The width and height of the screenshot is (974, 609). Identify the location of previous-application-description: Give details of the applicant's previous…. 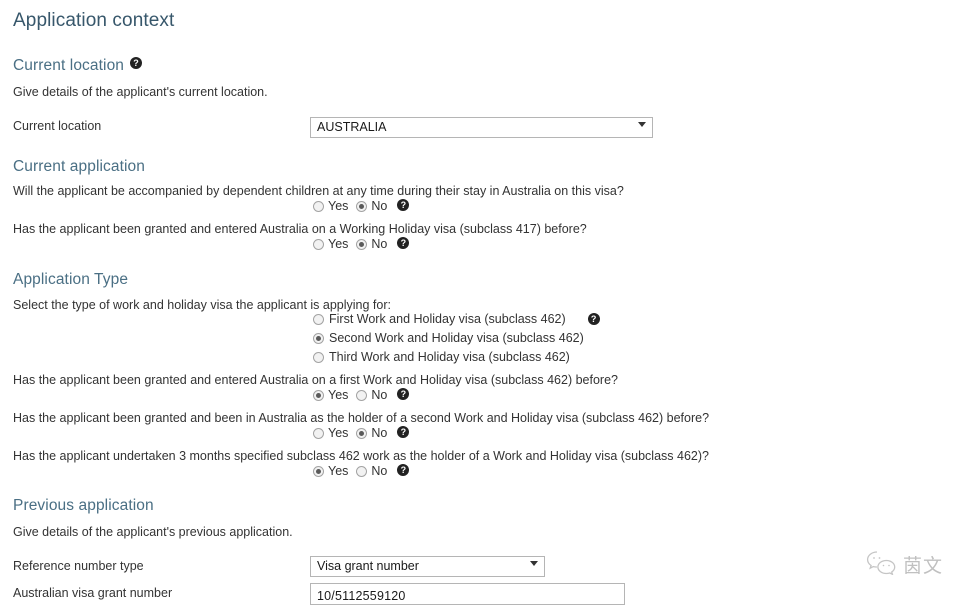
(153, 532).